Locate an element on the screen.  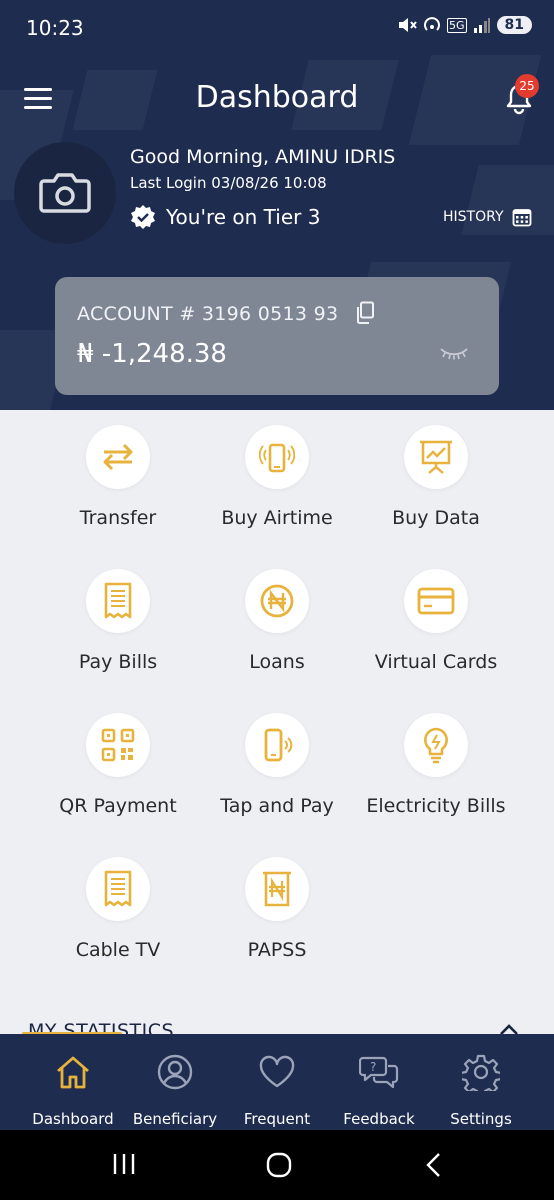
copy-account-button is located at coordinates (365, 315).